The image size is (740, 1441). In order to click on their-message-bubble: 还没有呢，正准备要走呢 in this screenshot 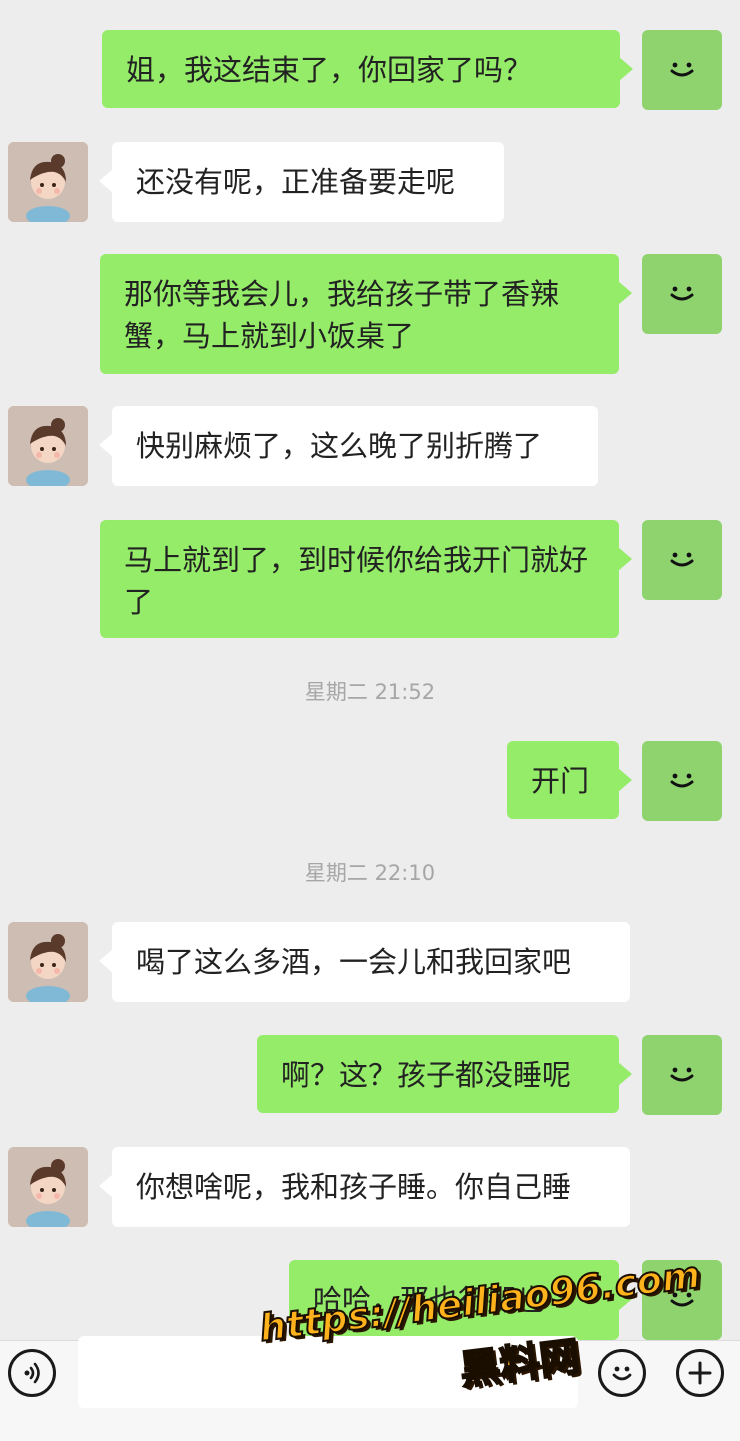, I will do `click(301, 182)`.